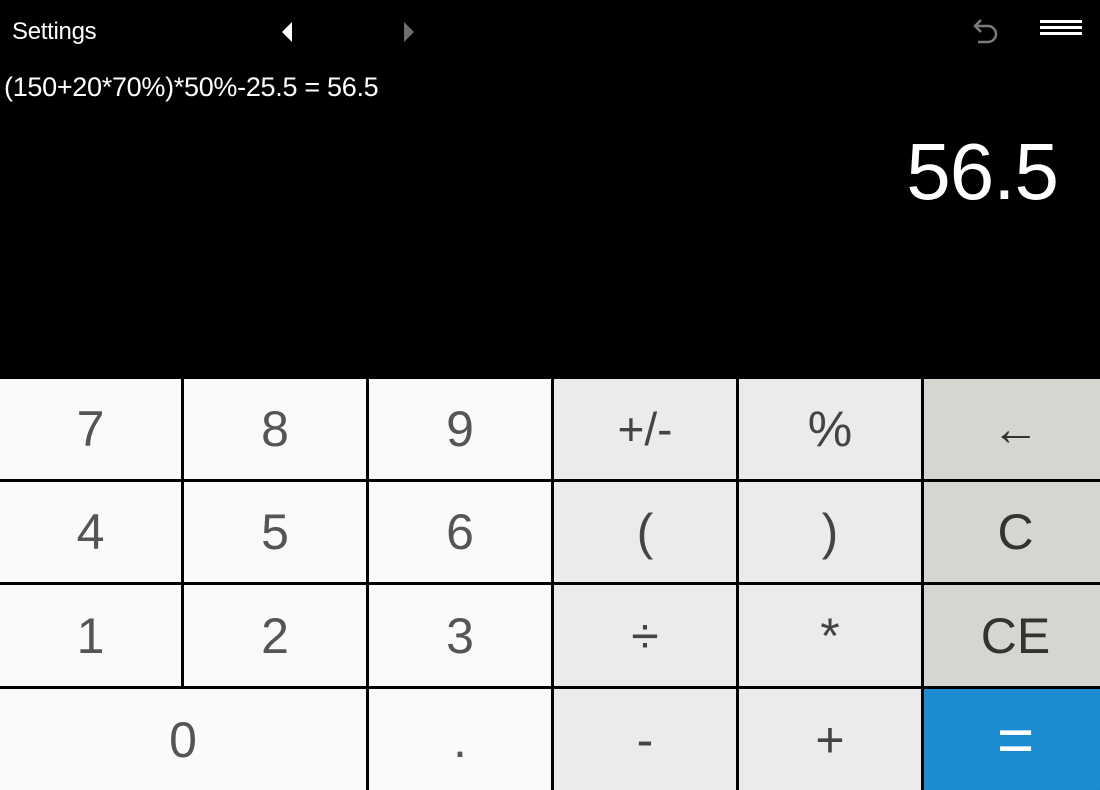  I want to click on key-add: +, so click(830, 739).